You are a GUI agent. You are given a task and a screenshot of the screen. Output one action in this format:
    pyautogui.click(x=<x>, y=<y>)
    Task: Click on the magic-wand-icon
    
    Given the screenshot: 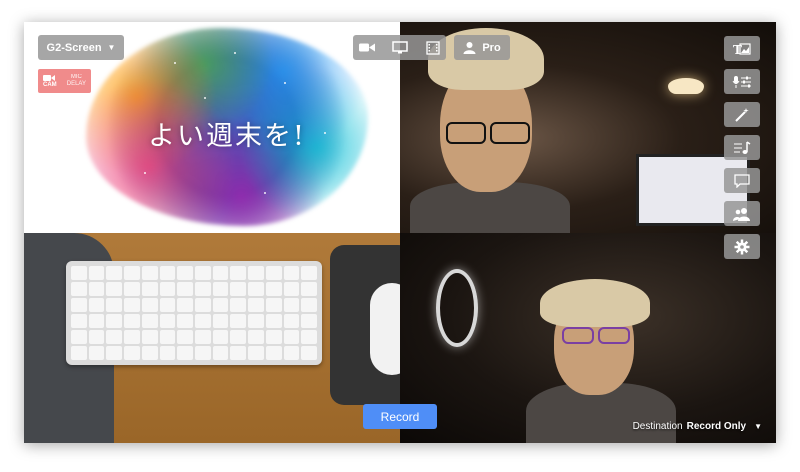 What is the action you would take?
    pyautogui.click(x=742, y=115)
    